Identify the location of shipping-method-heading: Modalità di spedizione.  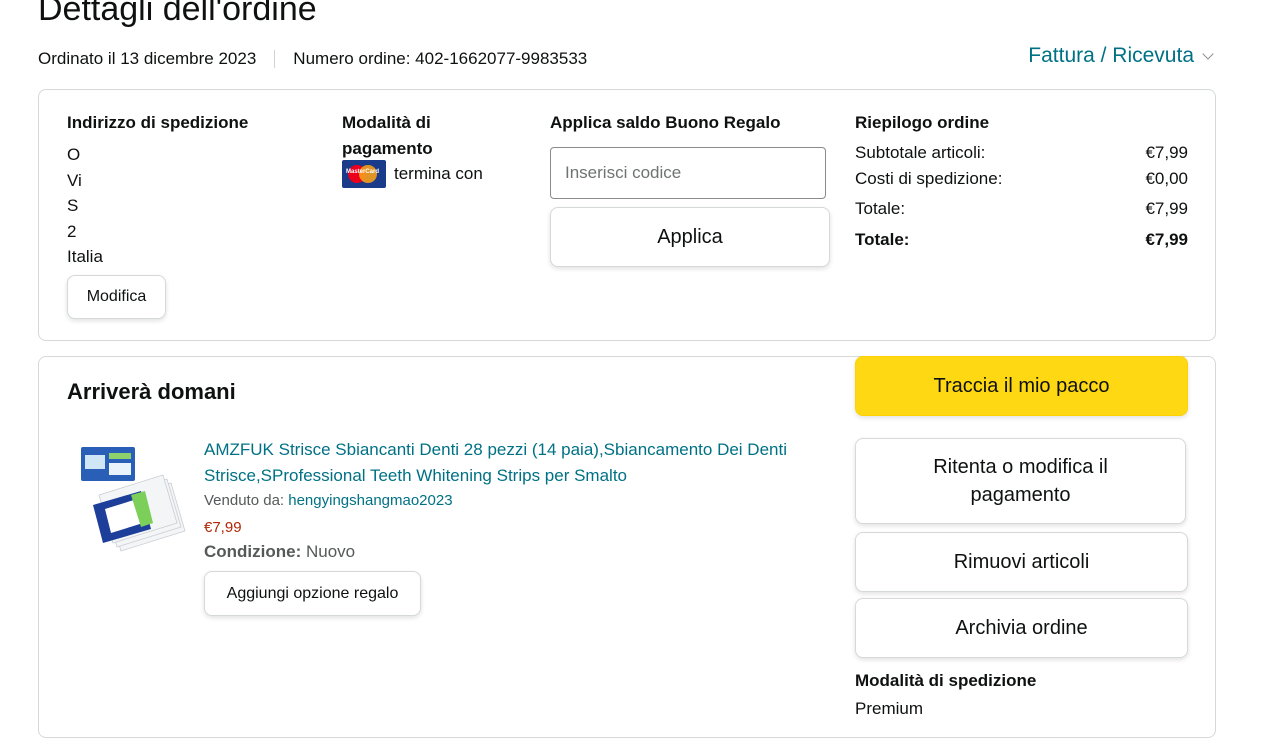
(946, 680).